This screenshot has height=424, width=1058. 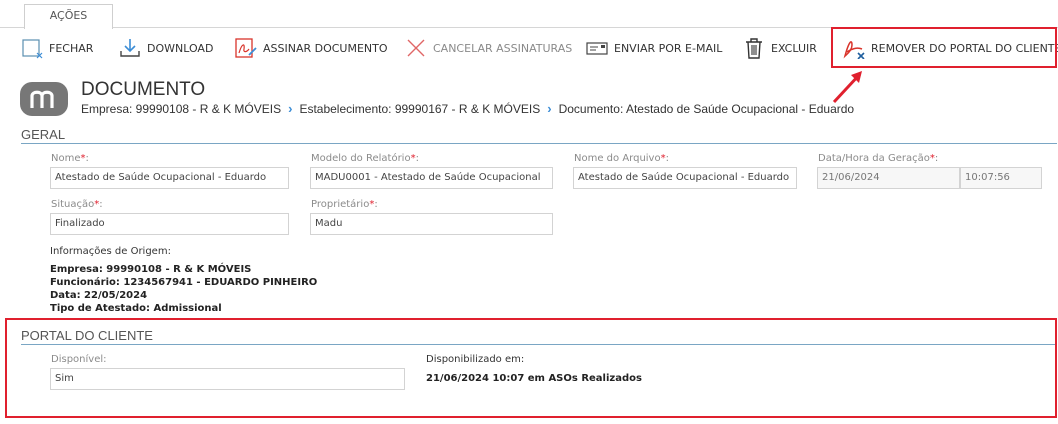 I want to click on modelo-field: MADU0001 - Atestado de Saúde Ocupacional, so click(x=431, y=178).